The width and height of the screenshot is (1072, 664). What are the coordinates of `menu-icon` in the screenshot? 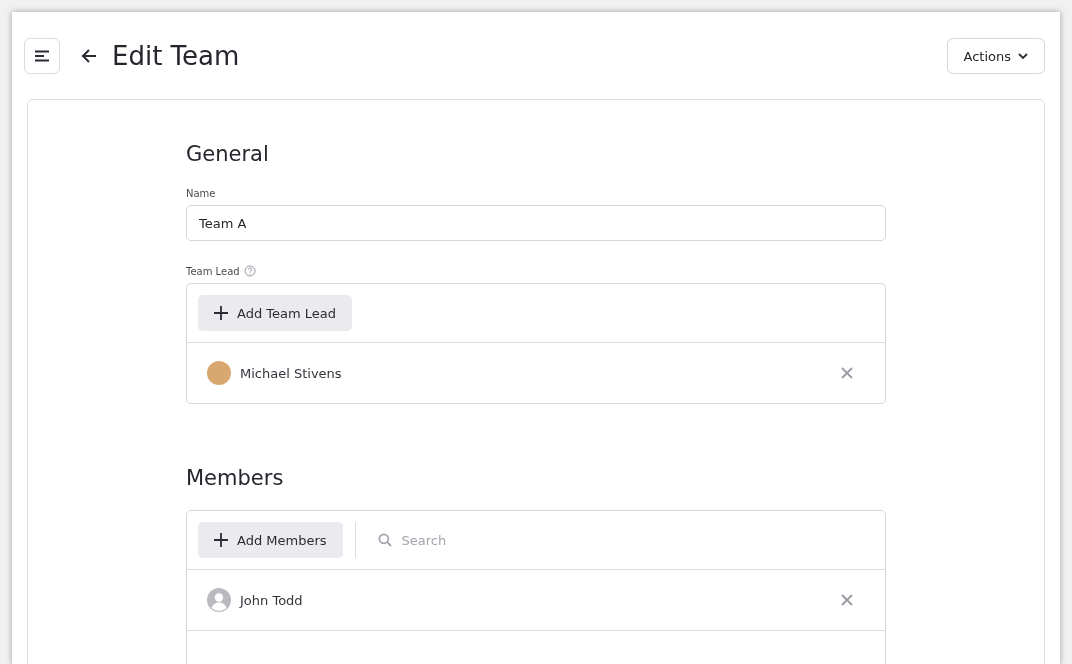 It's located at (42, 56).